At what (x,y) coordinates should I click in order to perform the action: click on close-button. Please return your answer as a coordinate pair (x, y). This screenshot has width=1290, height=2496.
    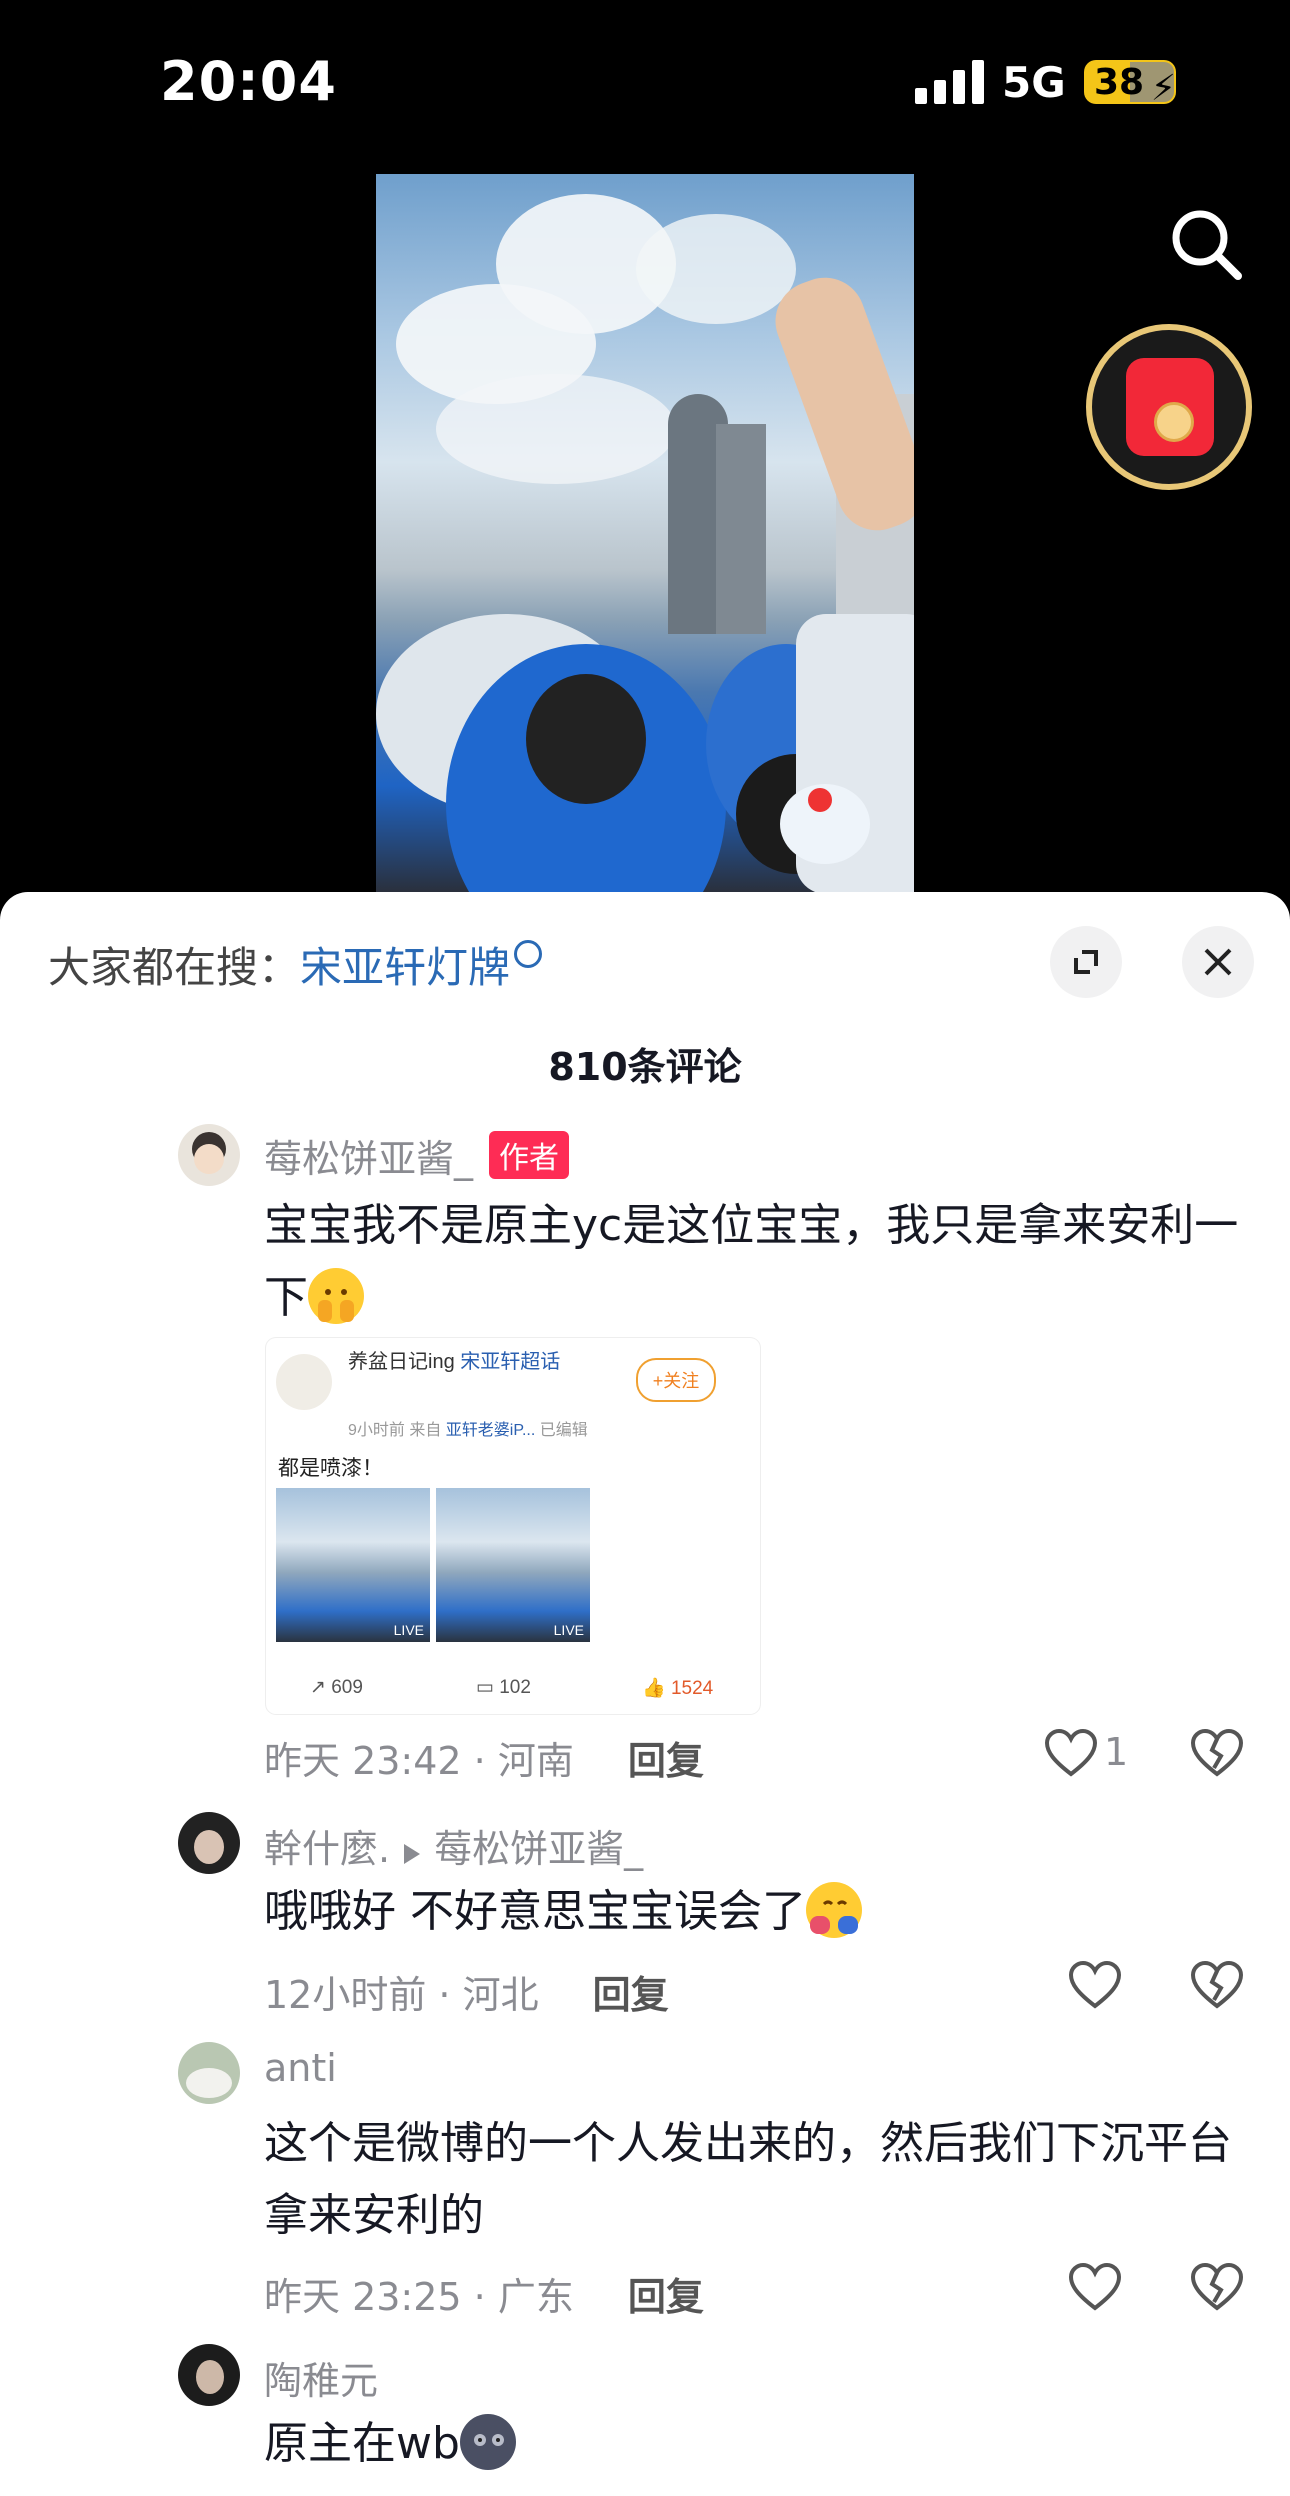
    Looking at the image, I should click on (1218, 962).